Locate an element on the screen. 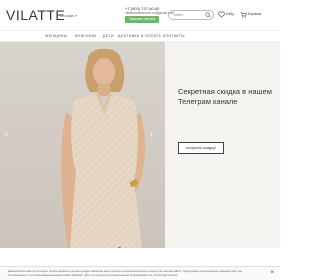  nav-item-kids: ДЕТИ is located at coordinates (108, 36).